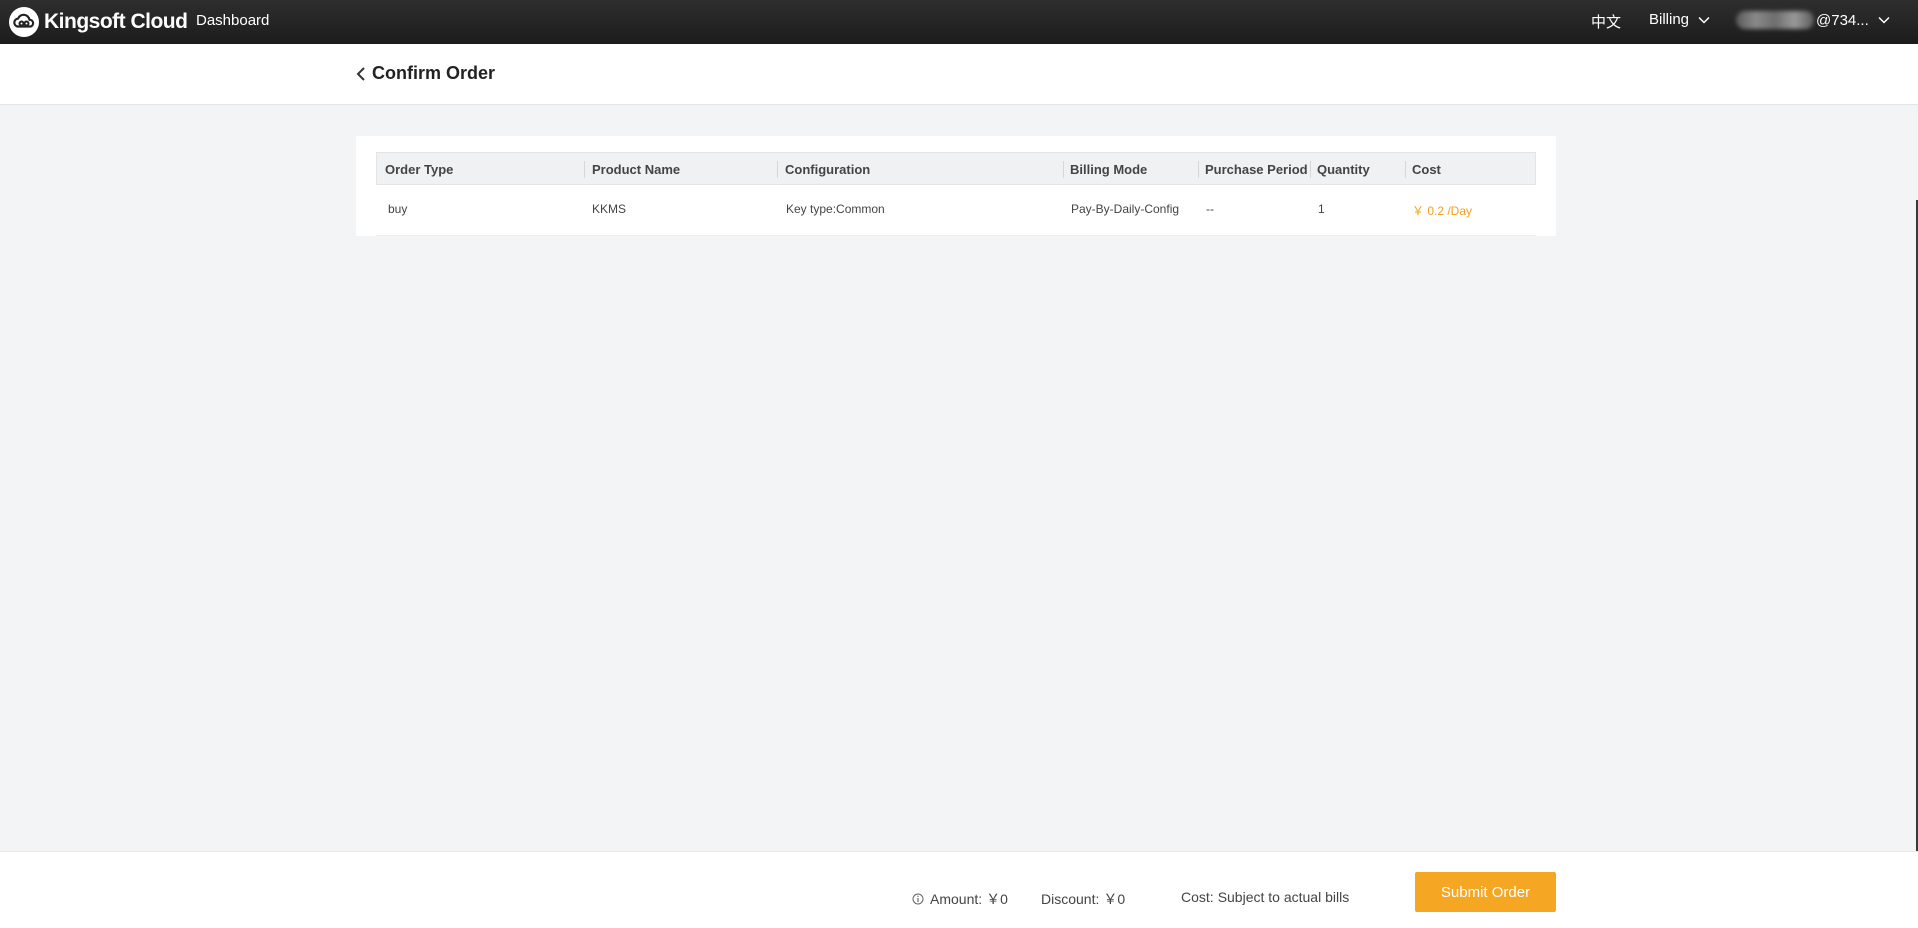 This screenshot has width=1918, height=928. Describe the element at coordinates (1321, 209) in the screenshot. I see `cell-quantity: 1` at that location.